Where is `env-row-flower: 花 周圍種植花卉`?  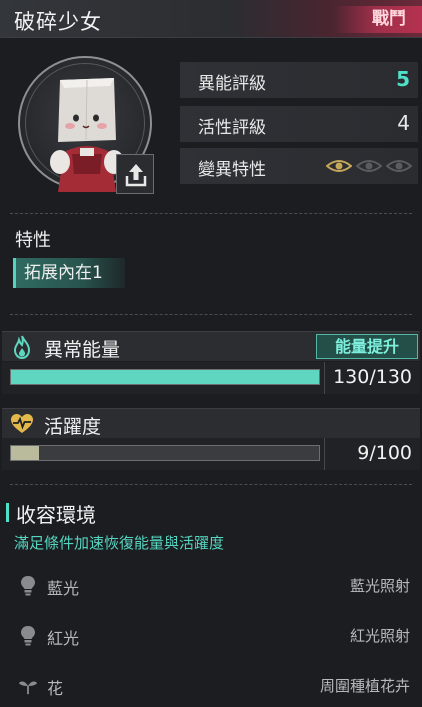 env-row-flower: 花 周圍種植花卉 is located at coordinates (211, 686).